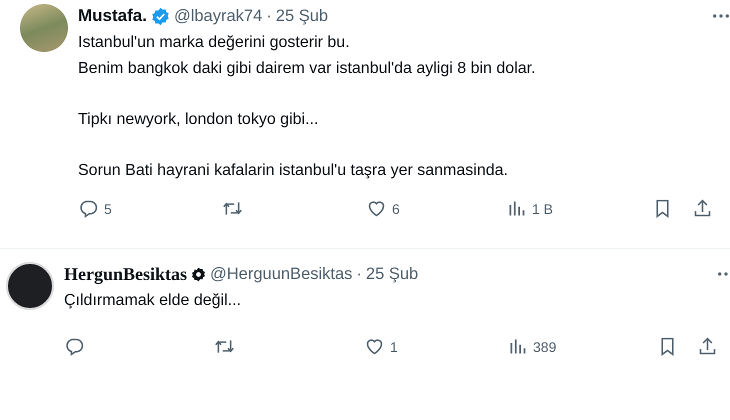  Describe the element at coordinates (293, 171) in the screenshot. I see `post-text: Sorun Bati hayrani kafalarin istanbul'u taşra yer sanmasinda.` at that location.